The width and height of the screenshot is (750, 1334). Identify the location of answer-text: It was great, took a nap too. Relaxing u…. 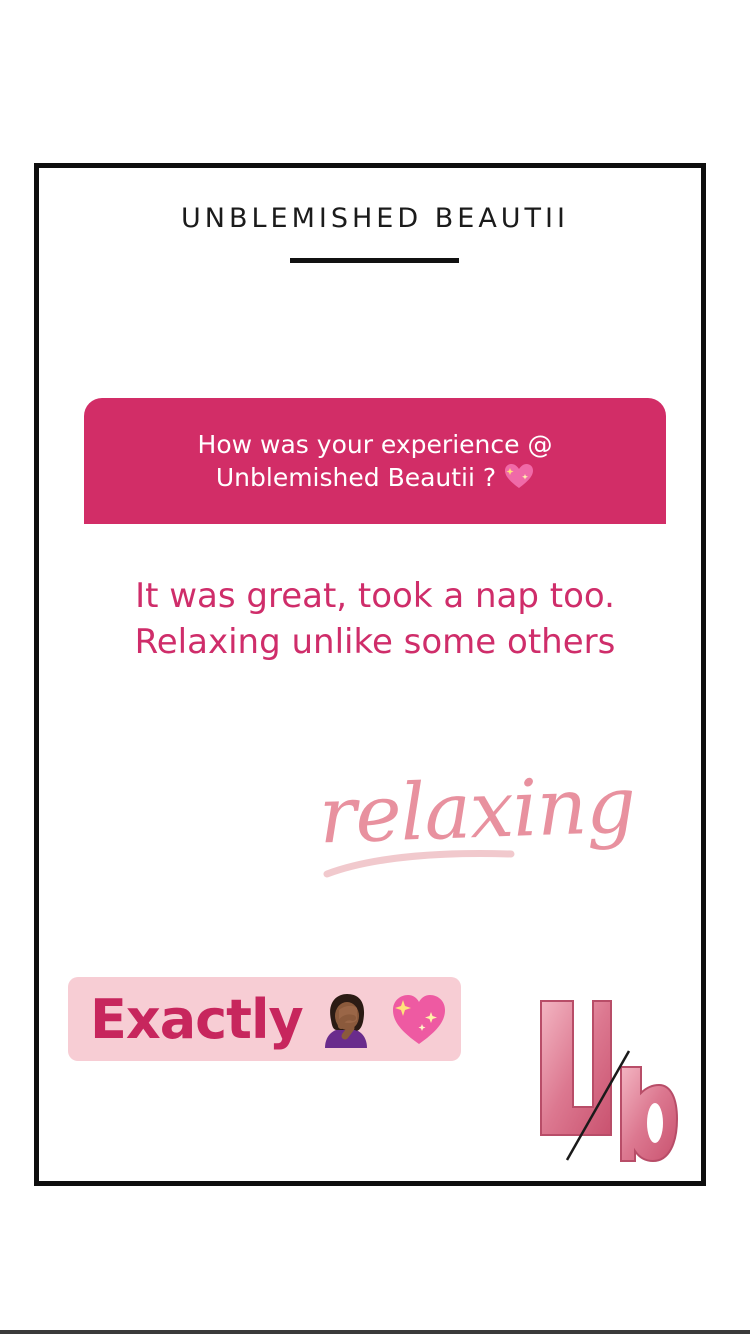
(375, 619).